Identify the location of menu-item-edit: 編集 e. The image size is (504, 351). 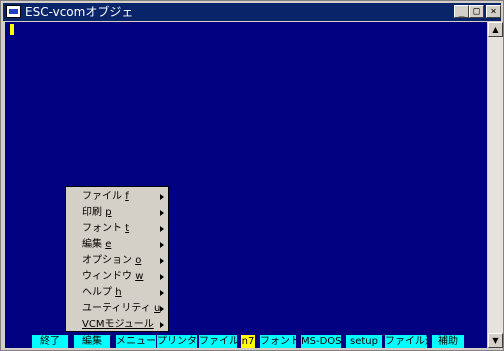
(96, 245).